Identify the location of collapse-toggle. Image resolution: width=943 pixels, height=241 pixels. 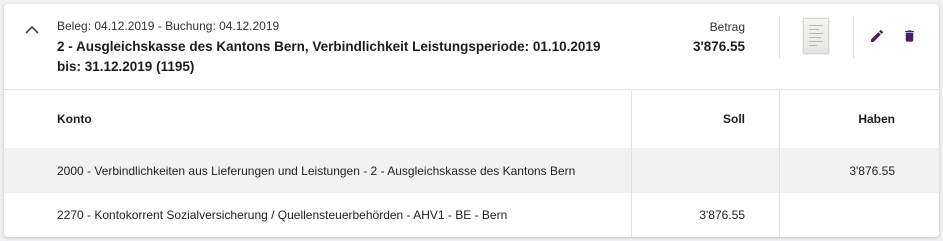
(32, 30).